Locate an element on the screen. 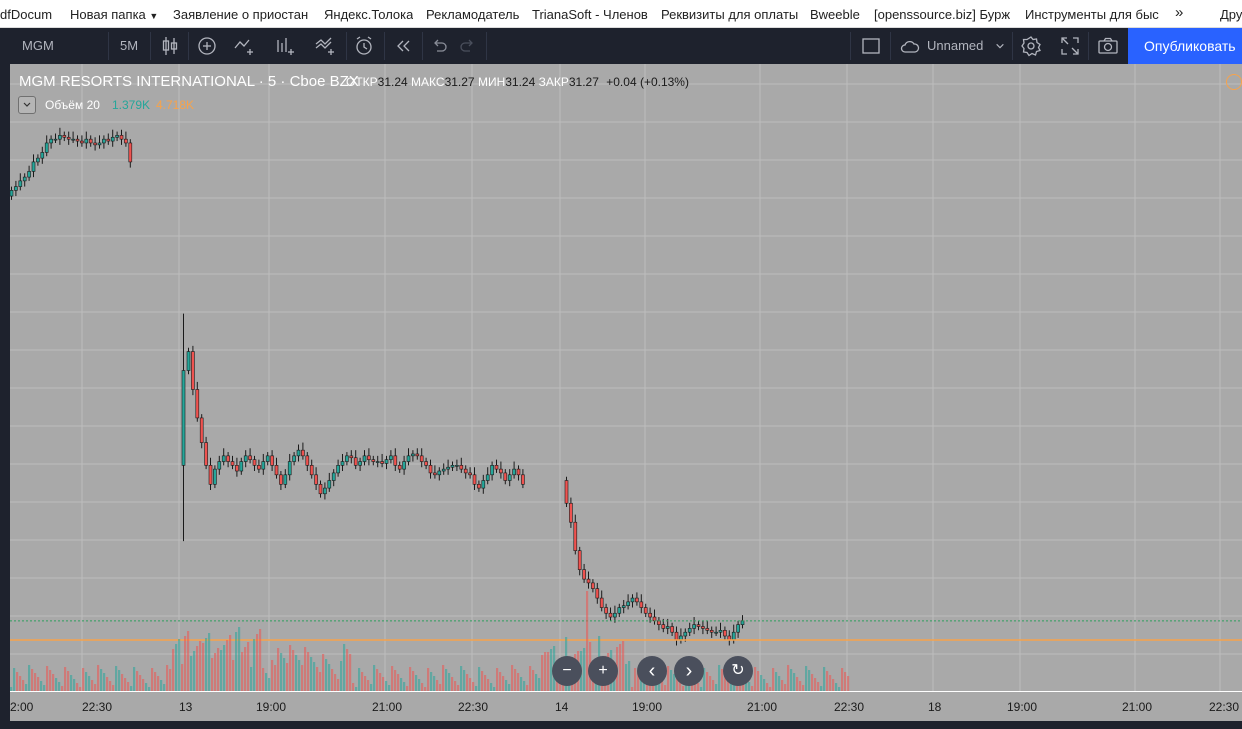 This screenshot has height=729, width=1242. cloud-icon is located at coordinates (910, 46).